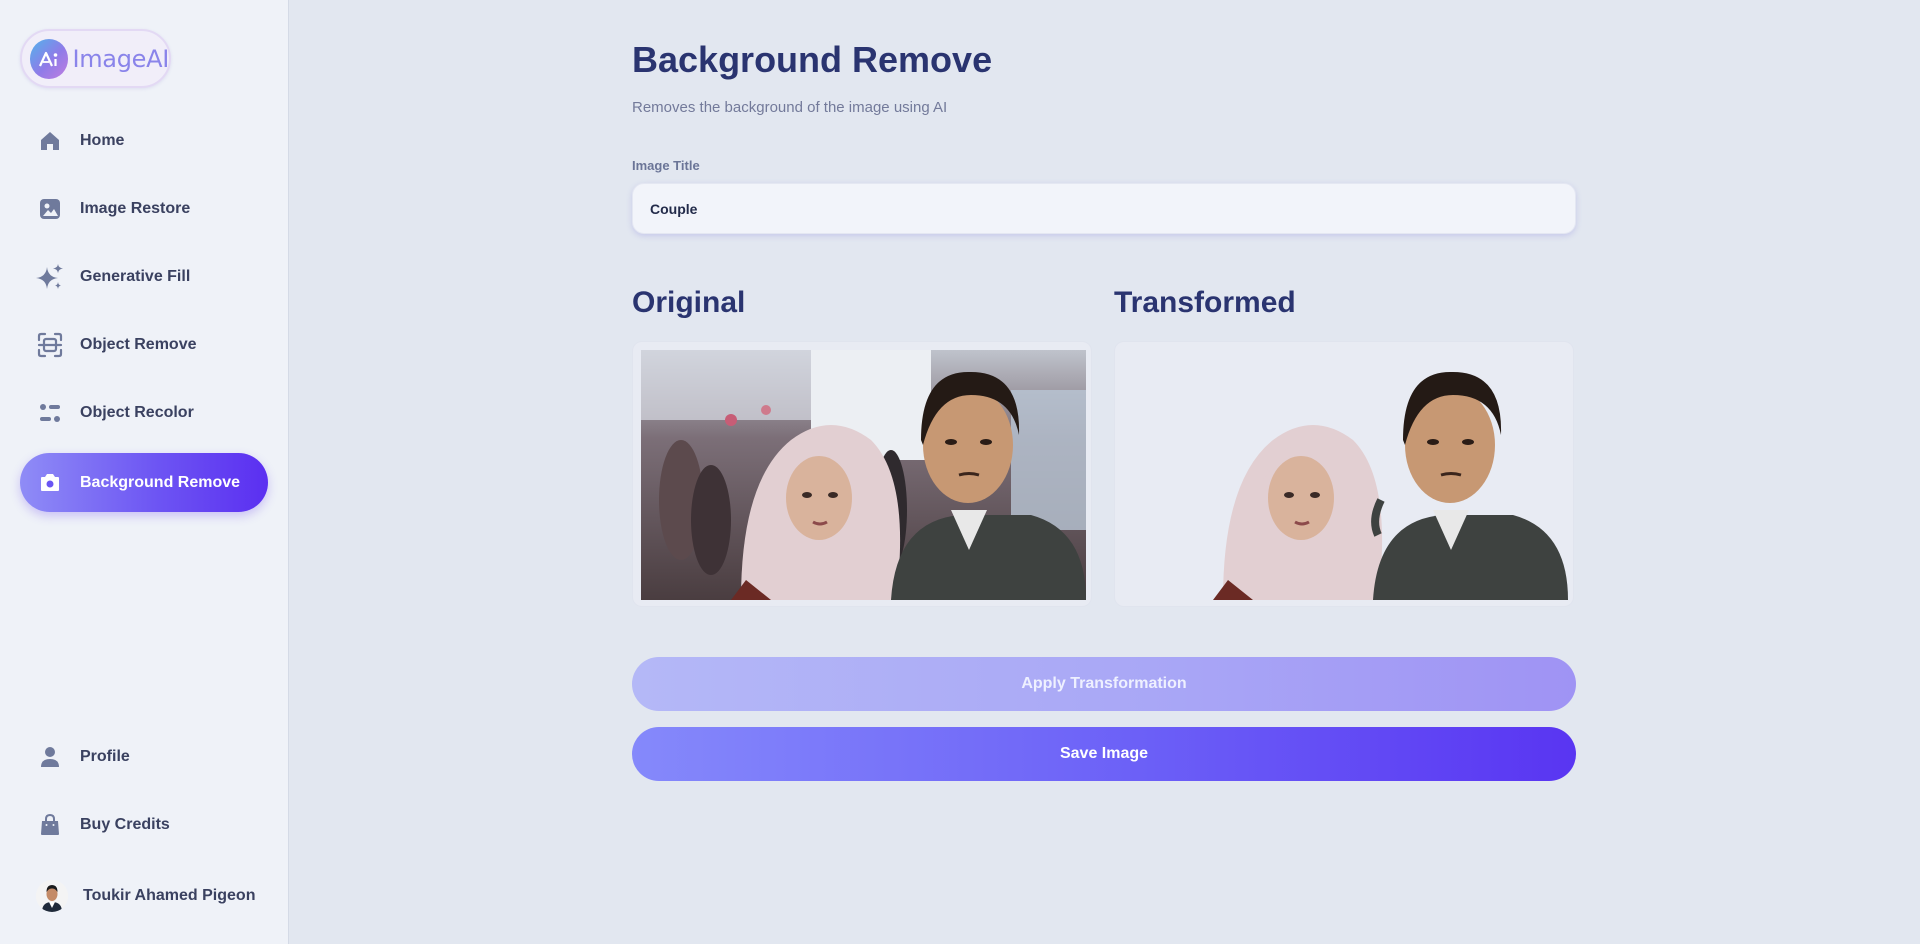 The height and width of the screenshot is (944, 1920). What do you see at coordinates (125, 824) in the screenshot?
I see `sidebar-item-label: Buy Credits` at bounding box center [125, 824].